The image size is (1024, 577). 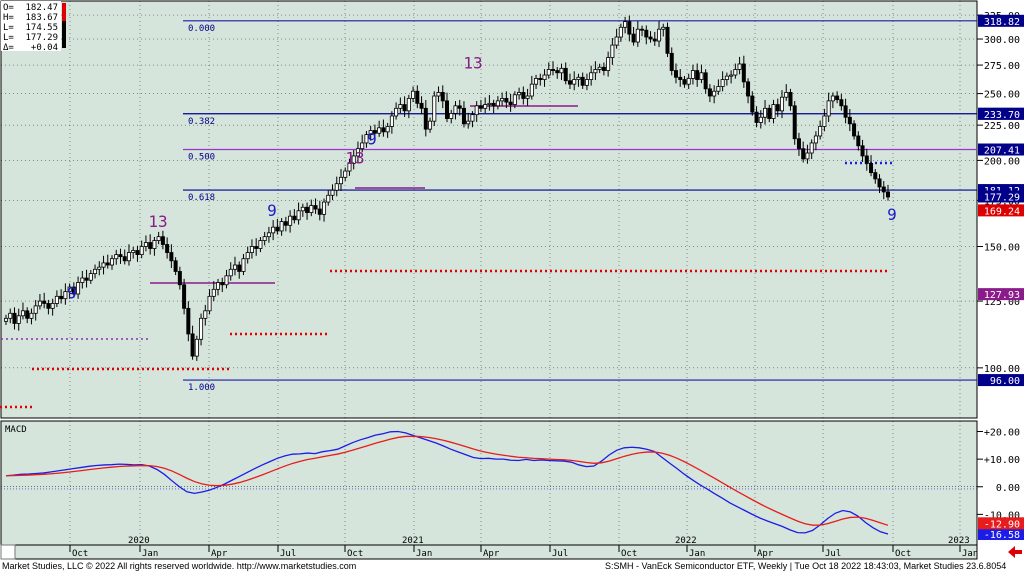 What do you see at coordinates (8, 38) in the screenshot?
I see `ohlc-readout-label: L=` at bounding box center [8, 38].